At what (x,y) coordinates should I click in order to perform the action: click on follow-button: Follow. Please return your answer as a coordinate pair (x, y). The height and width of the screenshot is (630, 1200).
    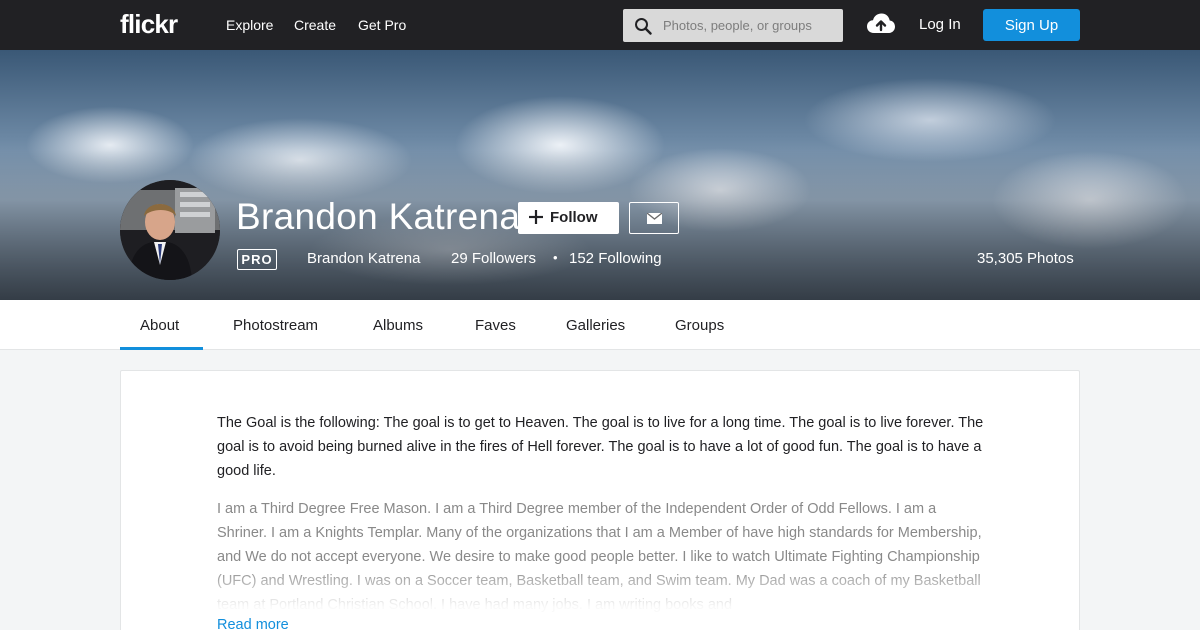
    Looking at the image, I should click on (568, 218).